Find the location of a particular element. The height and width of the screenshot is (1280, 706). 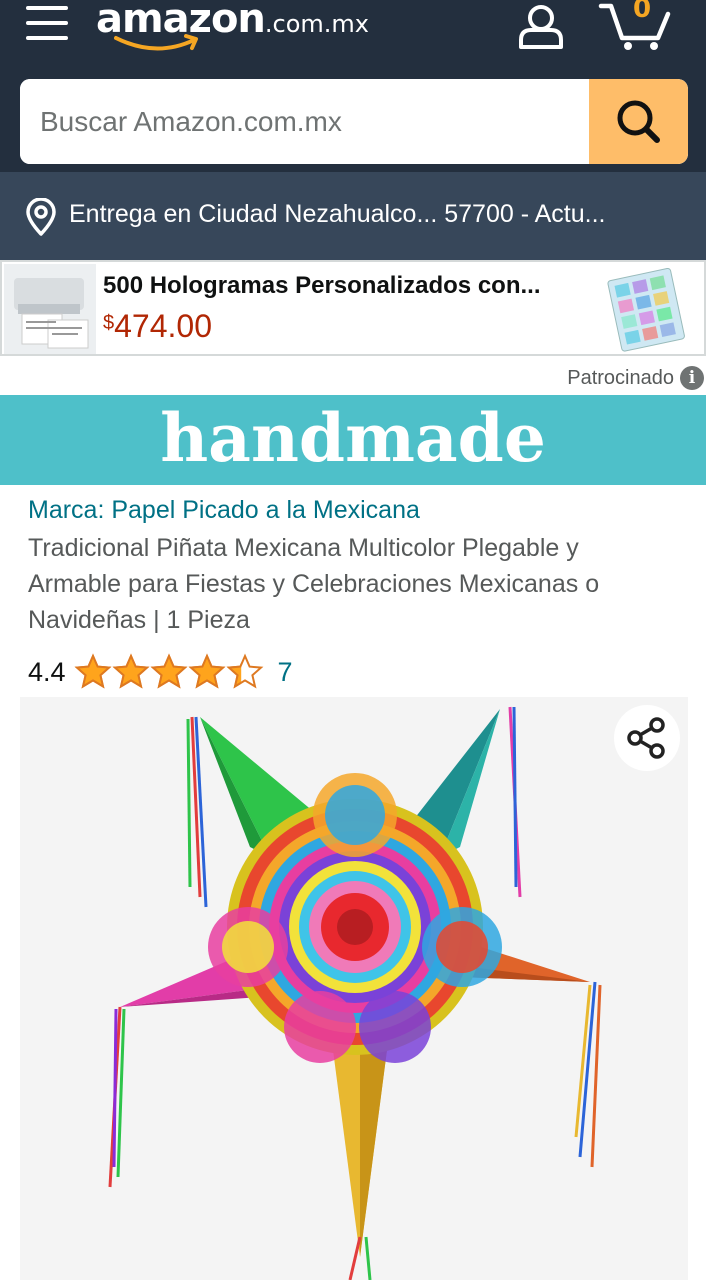

search-input is located at coordinates (304, 121).